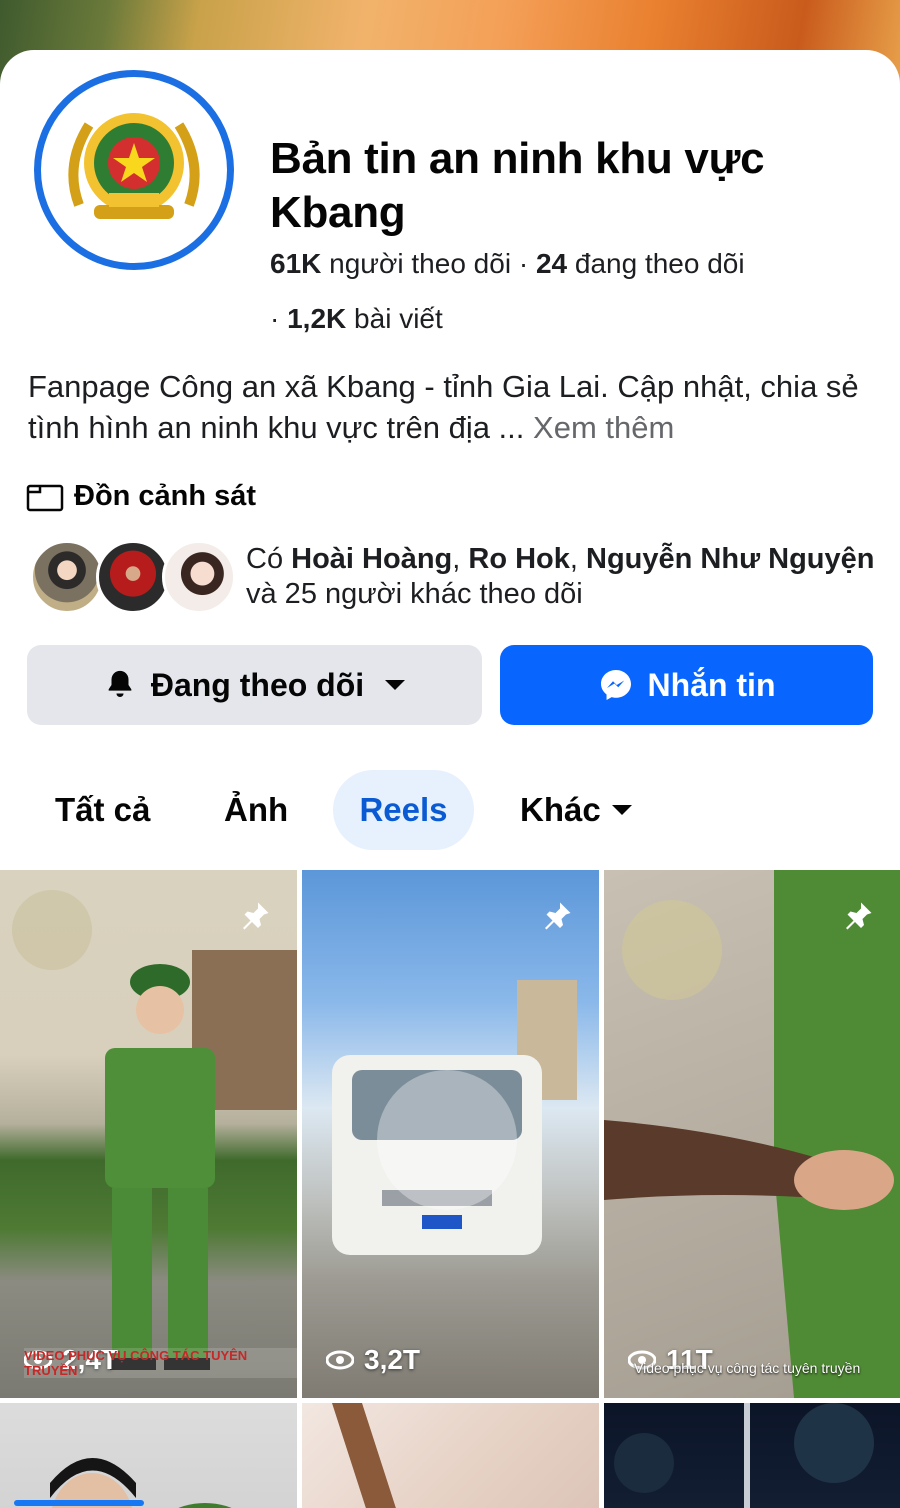 The width and height of the screenshot is (900, 1508). What do you see at coordinates (603, 427) in the screenshot?
I see `see-more-link: Xem thêm` at bounding box center [603, 427].